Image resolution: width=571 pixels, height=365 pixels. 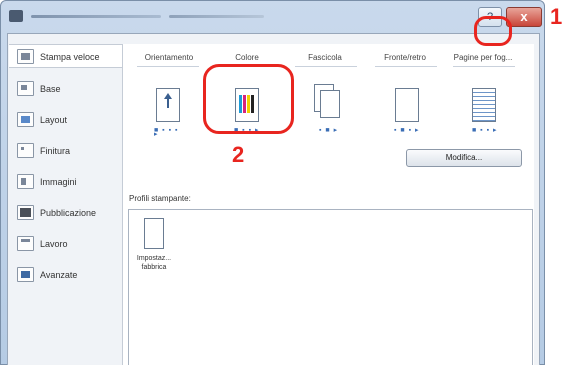 I want to click on sidebar-item-label: Immagini, so click(x=58, y=182).